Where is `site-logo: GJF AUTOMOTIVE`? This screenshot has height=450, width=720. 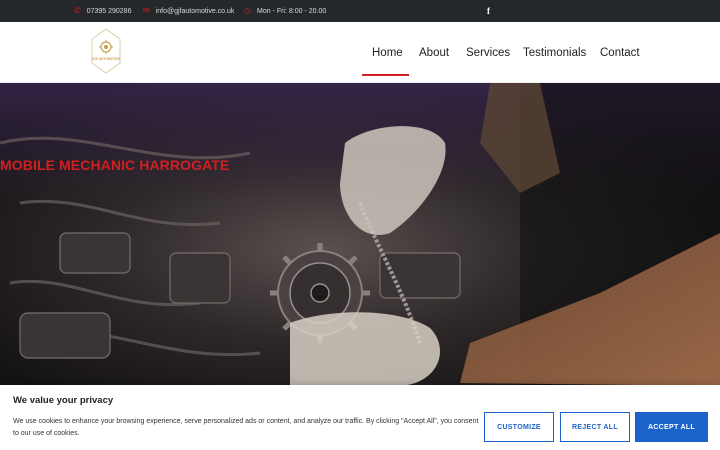 site-logo: GJF AUTOMOTIVE is located at coordinates (106, 51).